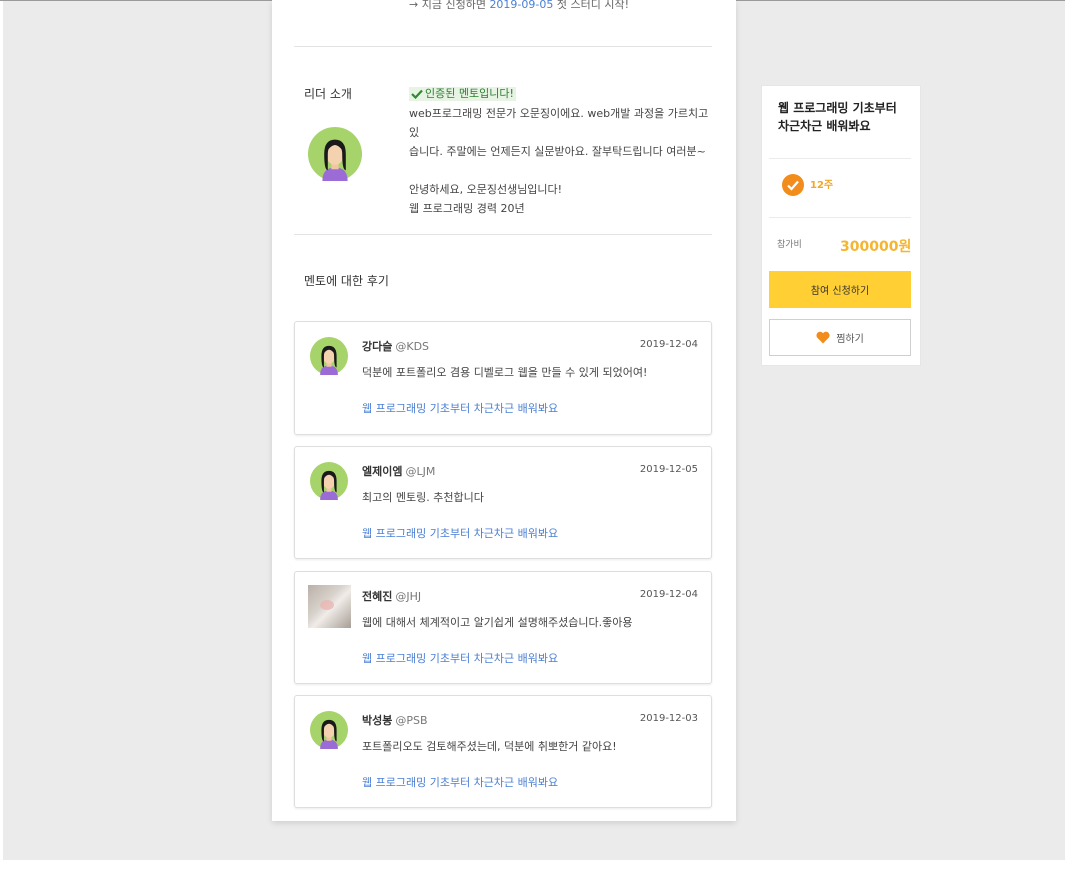  Describe the element at coordinates (408, 596) in the screenshot. I see `reviewer-handle: @JHJ` at that location.